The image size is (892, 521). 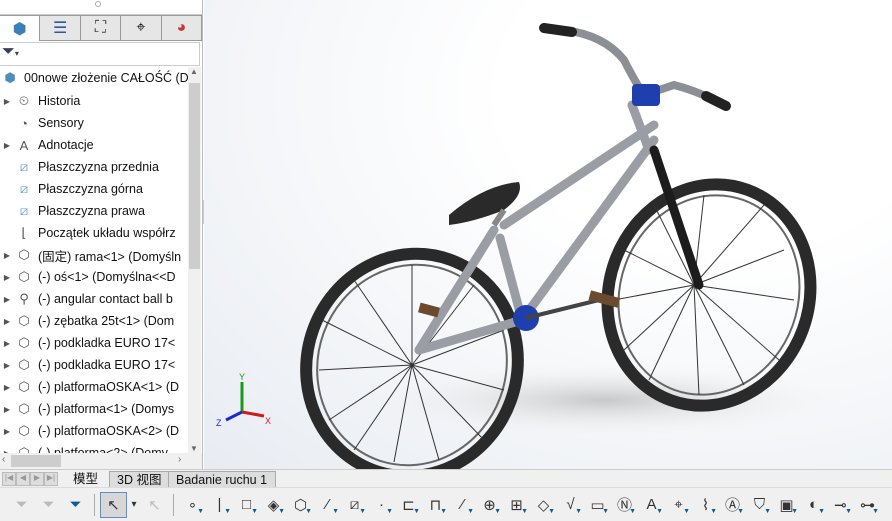 I want to click on filter-faces-button: □ ▼, so click(x=246, y=505).